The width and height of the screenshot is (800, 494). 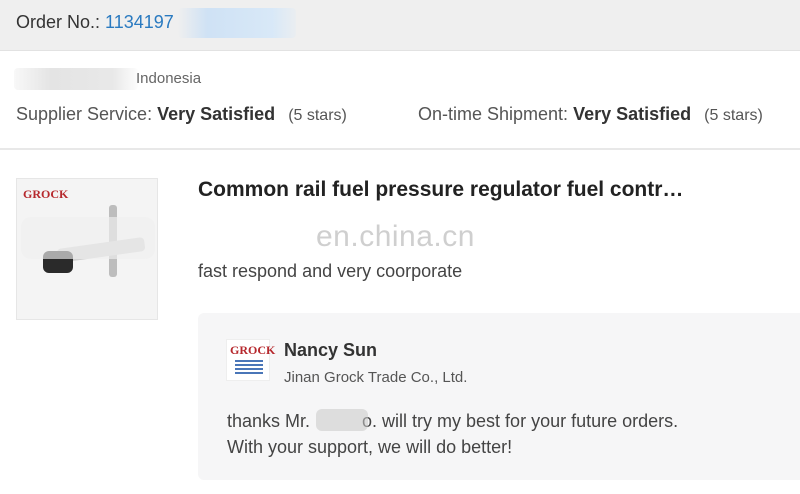 What do you see at coordinates (46, 194) in the screenshot?
I see `product-brand-logo: GROCK` at bounding box center [46, 194].